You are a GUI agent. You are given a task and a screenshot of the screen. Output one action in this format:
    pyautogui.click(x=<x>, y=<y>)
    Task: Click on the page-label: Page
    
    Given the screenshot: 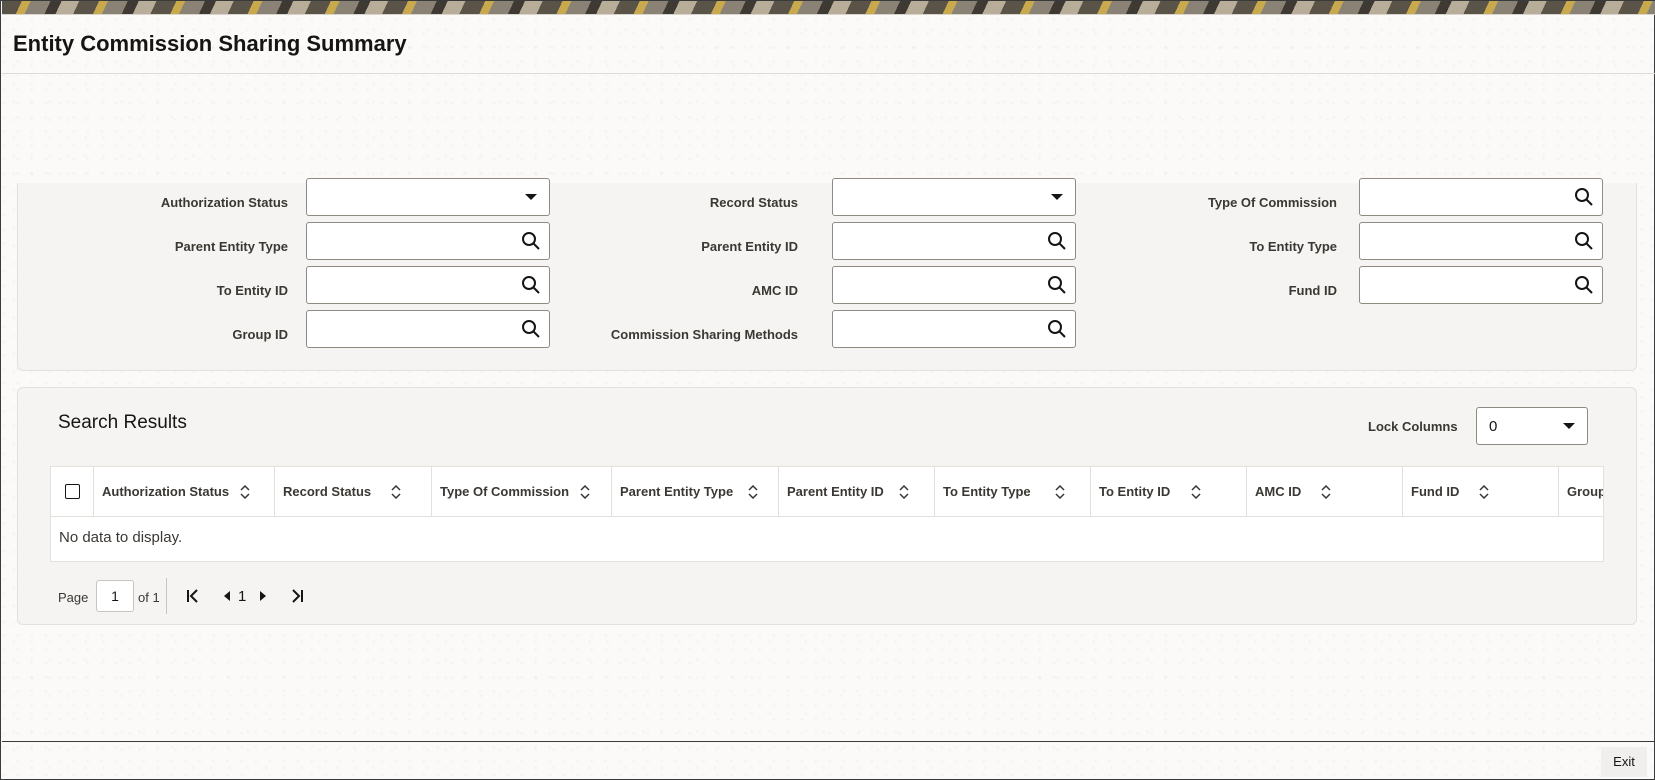 What is the action you would take?
    pyautogui.click(x=73, y=597)
    